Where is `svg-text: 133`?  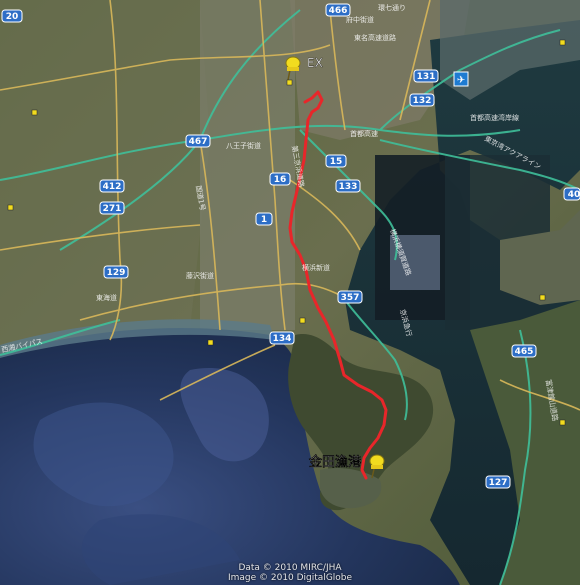
svg-text: 133 is located at coordinates (348, 187).